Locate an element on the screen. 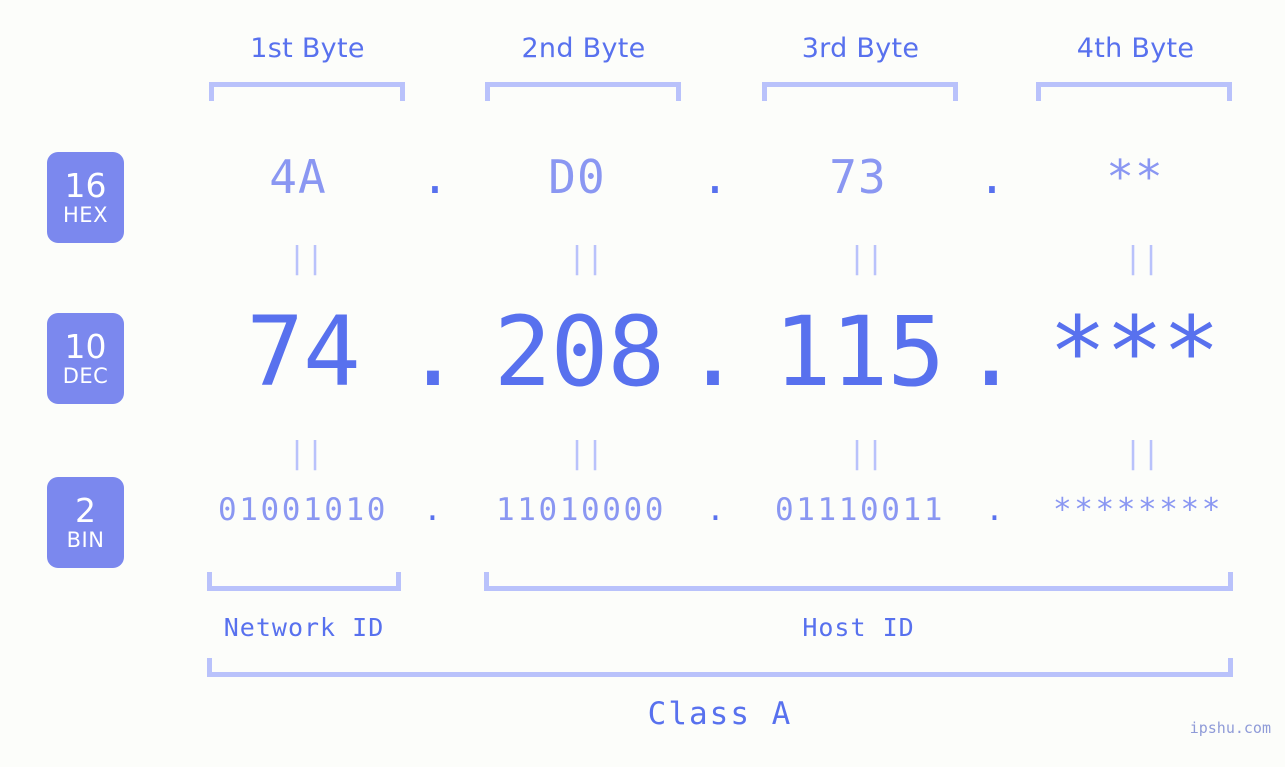  equals-dec-bin-2: || is located at coordinates (586, 454).